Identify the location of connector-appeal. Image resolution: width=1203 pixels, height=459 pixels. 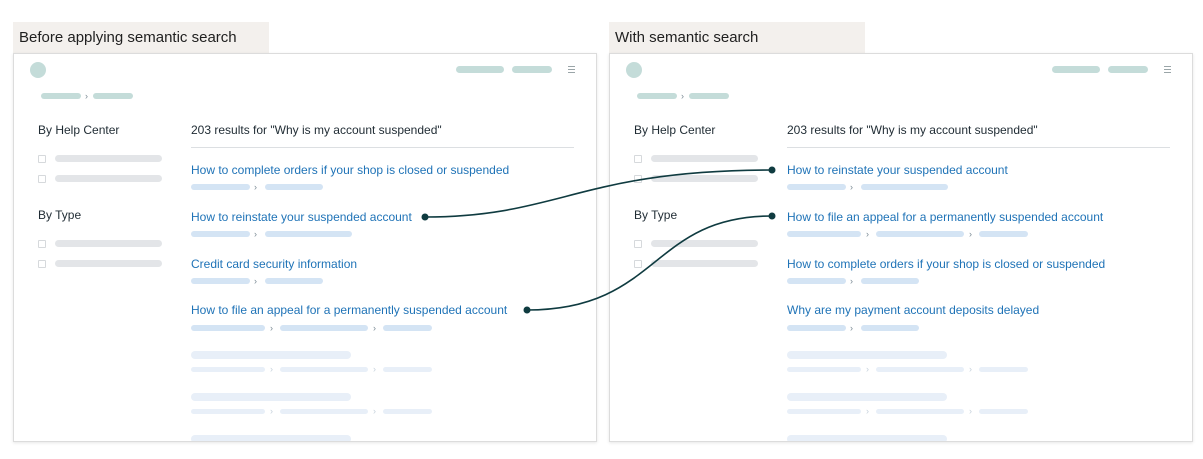
(649, 263).